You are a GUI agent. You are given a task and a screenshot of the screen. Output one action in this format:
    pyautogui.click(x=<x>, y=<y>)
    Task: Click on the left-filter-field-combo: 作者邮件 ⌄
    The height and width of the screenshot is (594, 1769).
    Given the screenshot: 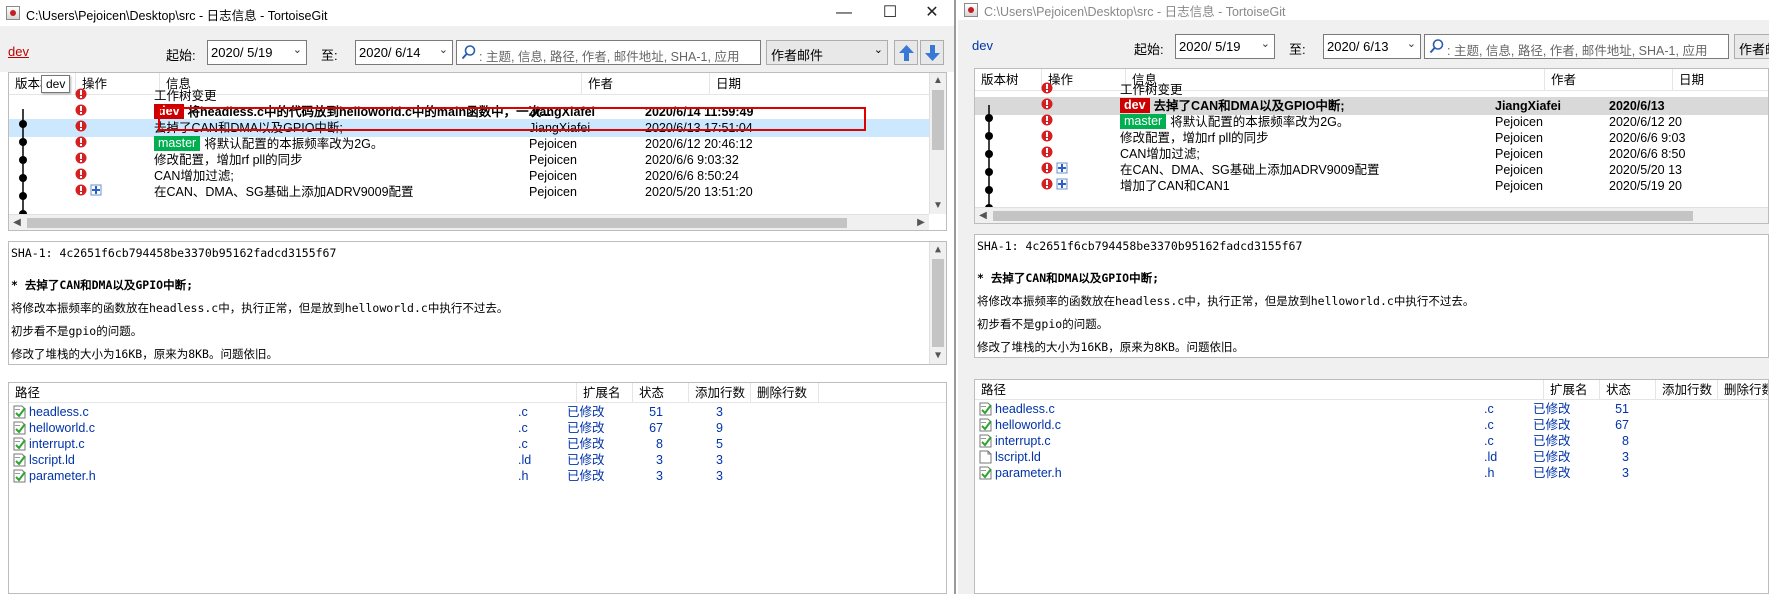 What is the action you would take?
    pyautogui.click(x=827, y=52)
    